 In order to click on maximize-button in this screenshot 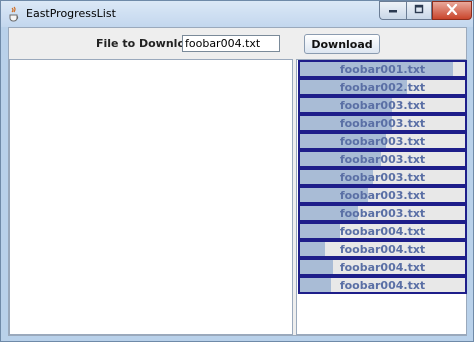, I will do `click(419, 10)`.